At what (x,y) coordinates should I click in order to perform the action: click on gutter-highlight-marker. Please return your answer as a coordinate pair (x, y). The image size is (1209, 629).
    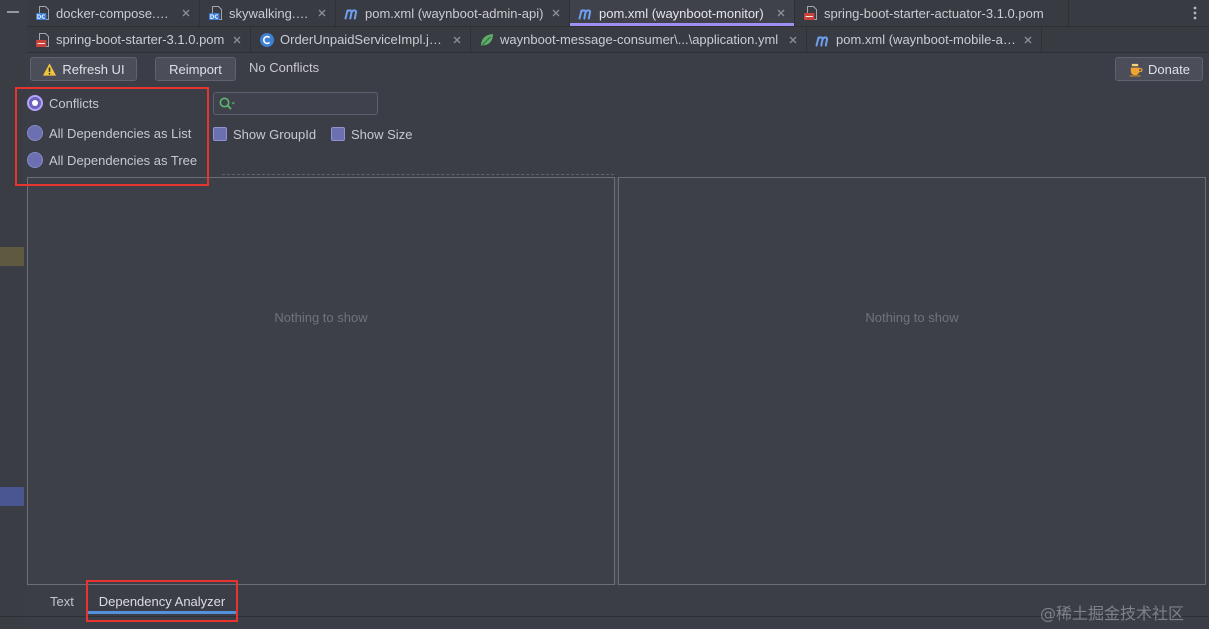
    Looking at the image, I should click on (12, 256).